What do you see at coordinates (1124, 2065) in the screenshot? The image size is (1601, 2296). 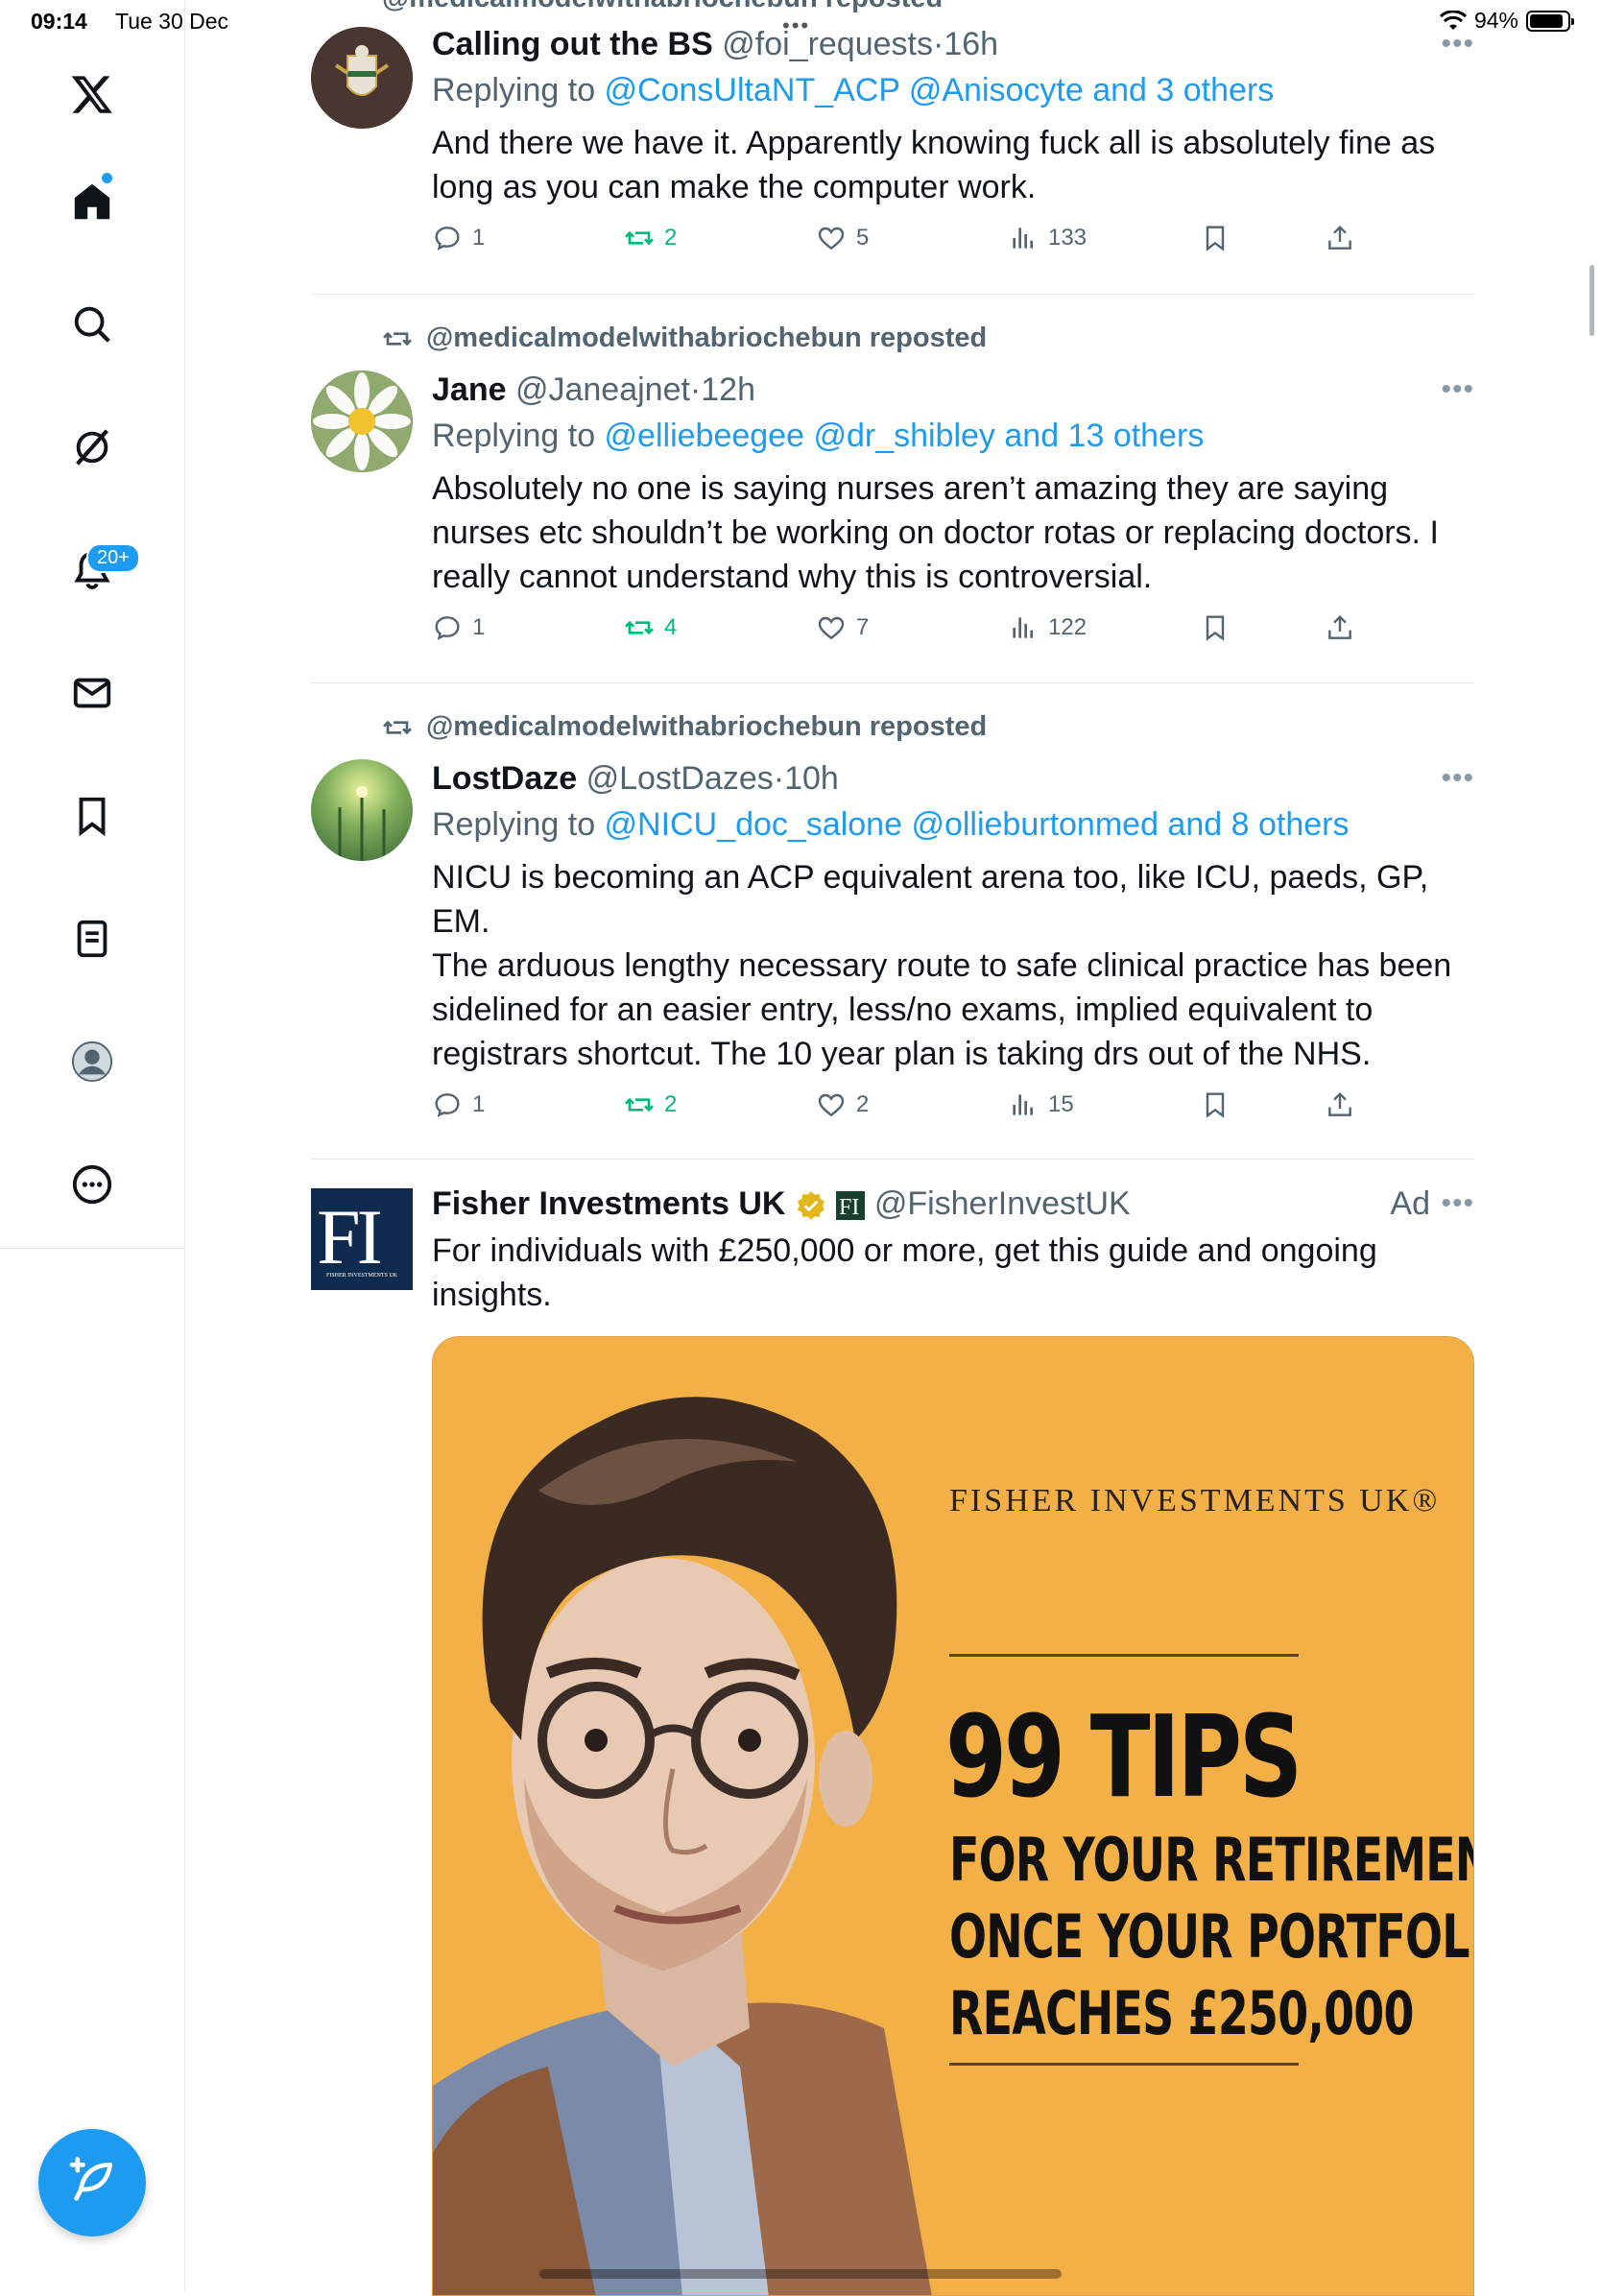 I see `ad-rule-bottom` at bounding box center [1124, 2065].